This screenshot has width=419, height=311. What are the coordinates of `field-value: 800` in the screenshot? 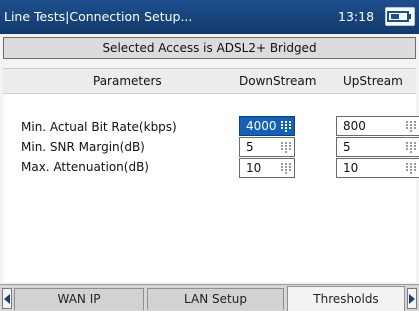 It's located at (354, 126).